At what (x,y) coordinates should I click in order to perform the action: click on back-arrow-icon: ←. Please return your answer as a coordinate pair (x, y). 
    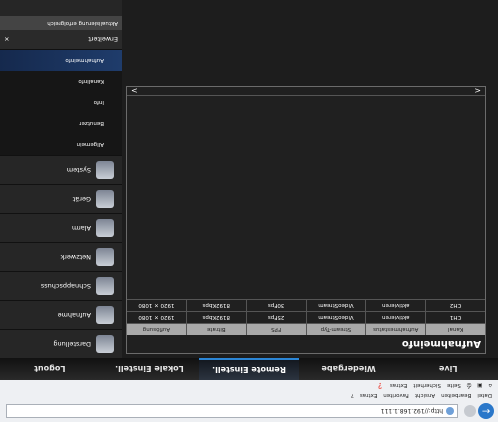
    Looking at the image, I should click on (486, 411).